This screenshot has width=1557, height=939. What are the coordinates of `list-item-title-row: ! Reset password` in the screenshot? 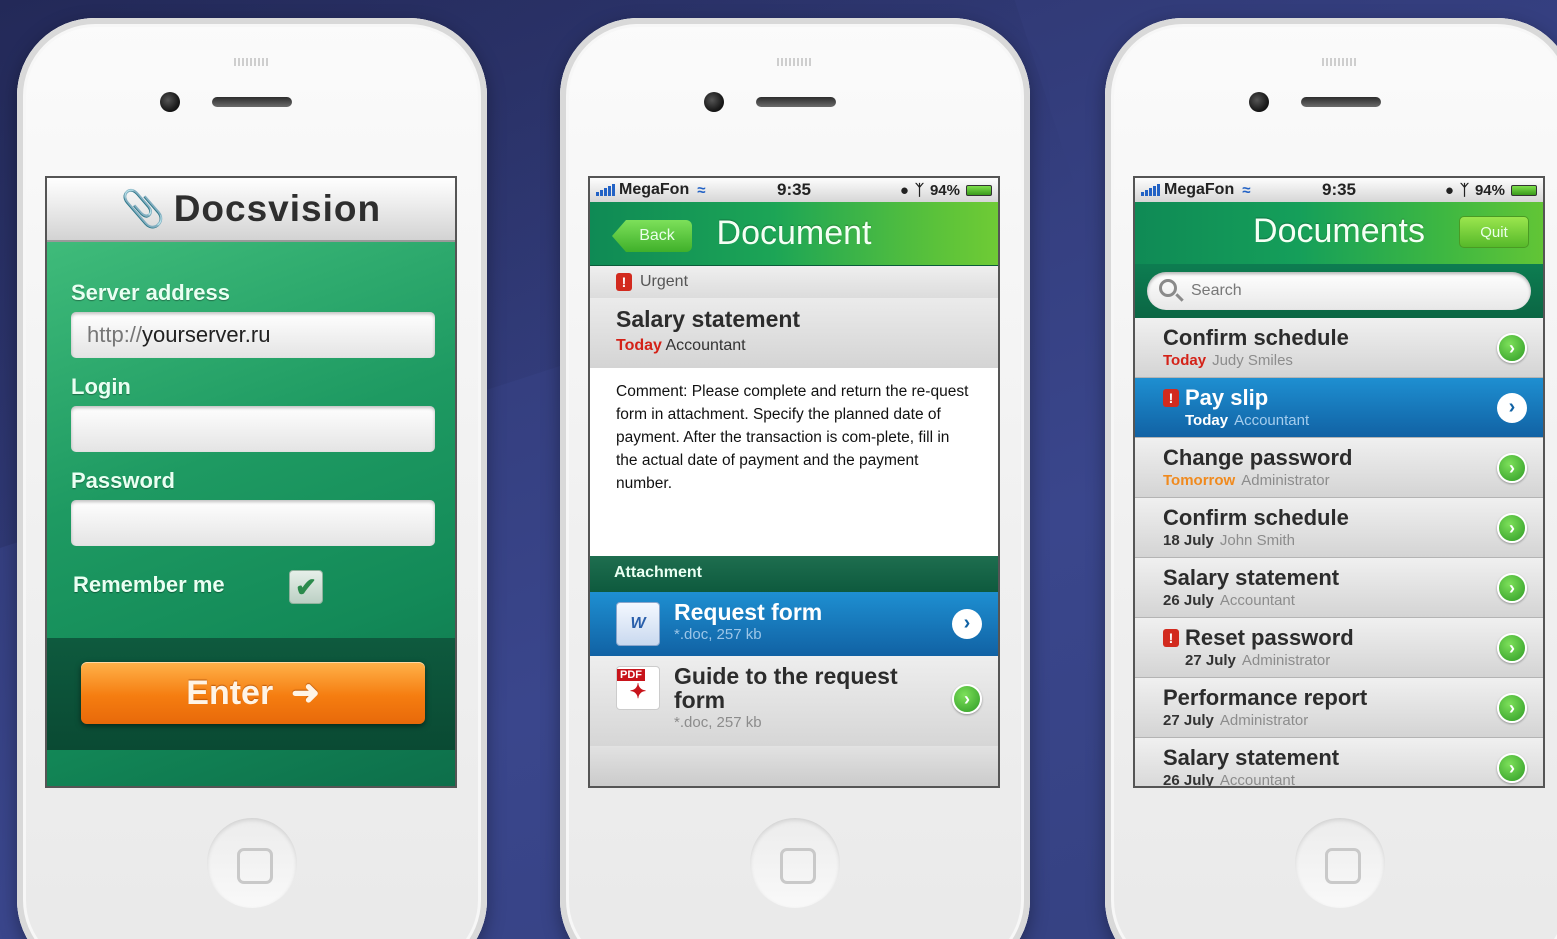 It's located at (1339, 638).